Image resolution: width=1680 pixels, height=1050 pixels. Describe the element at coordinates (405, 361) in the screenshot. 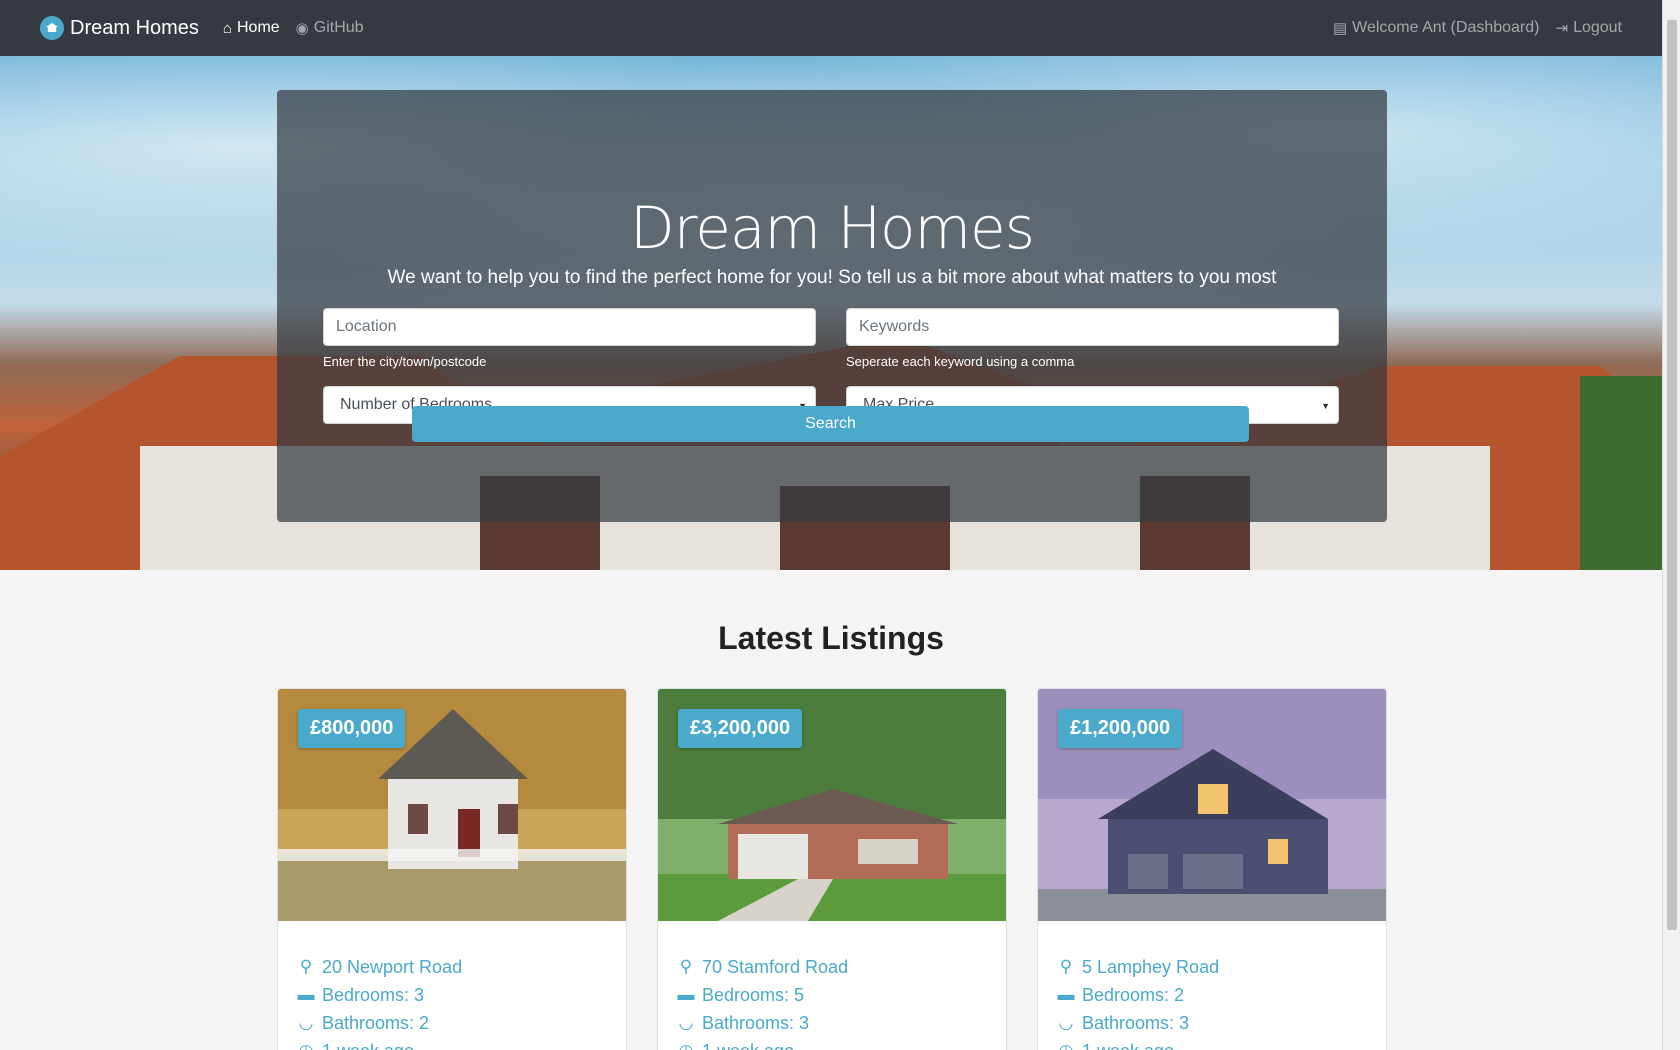

I see `location-help: Enter the city/town/postcode` at that location.